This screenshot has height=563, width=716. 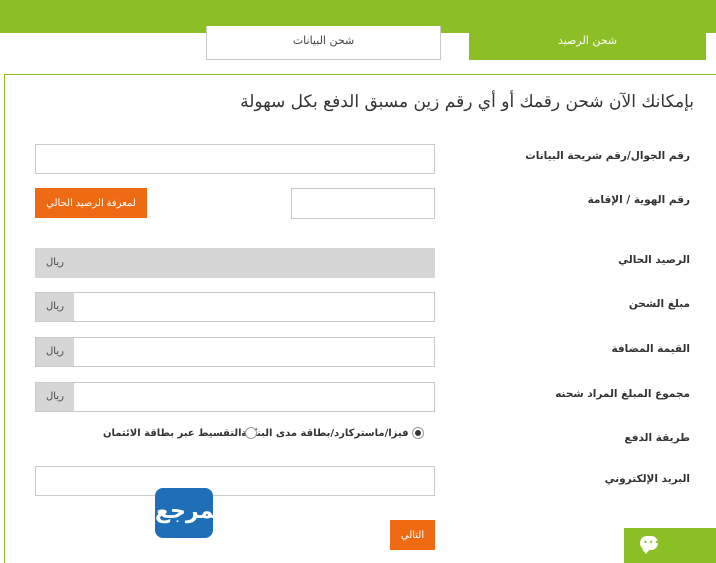 What do you see at coordinates (235, 397) in the screenshot?
I see `total-field: ريال` at bounding box center [235, 397].